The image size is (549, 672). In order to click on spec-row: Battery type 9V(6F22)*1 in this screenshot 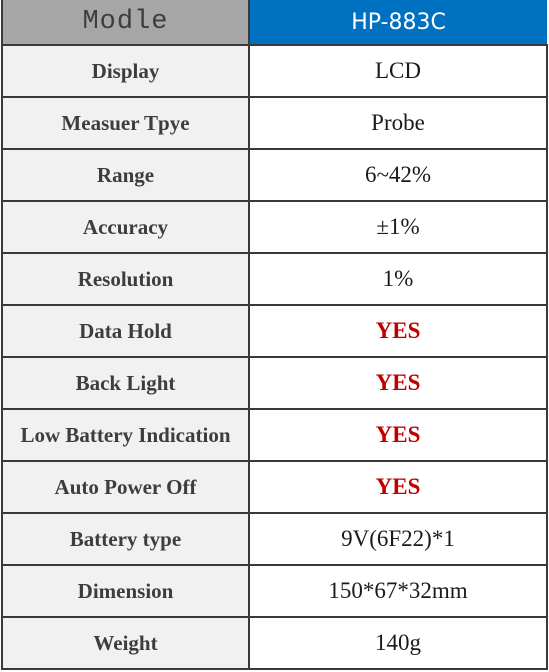, I will do `click(274, 539)`.